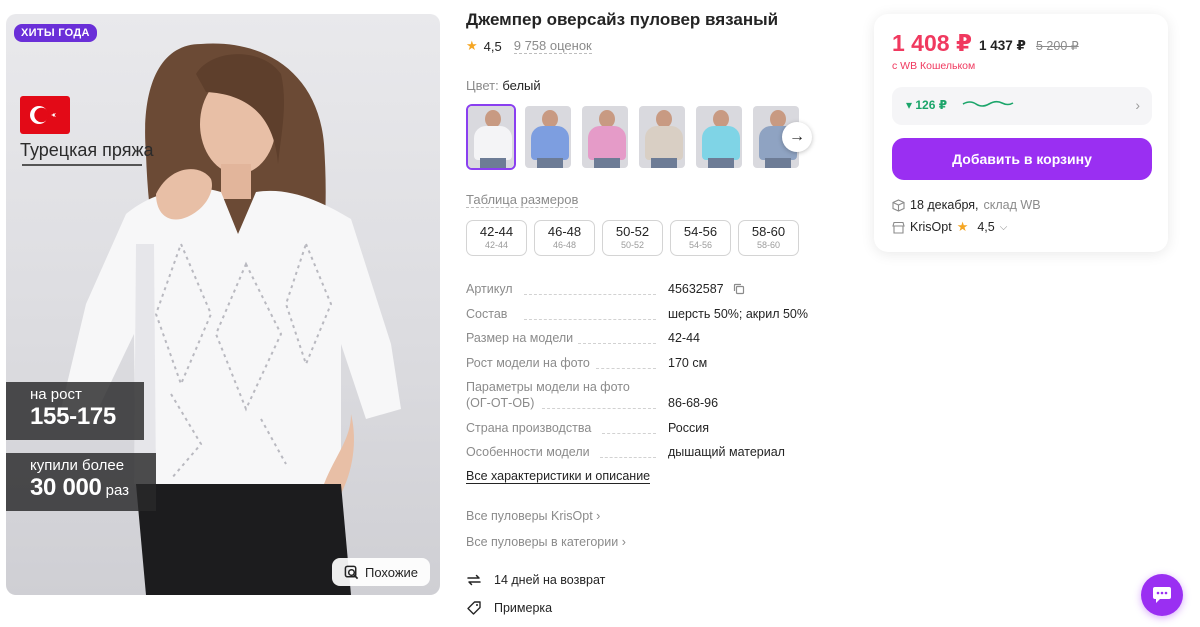  What do you see at coordinates (738, 313) in the screenshot?
I see `spec-value: шерсть 50%; акрил 50%` at bounding box center [738, 313].